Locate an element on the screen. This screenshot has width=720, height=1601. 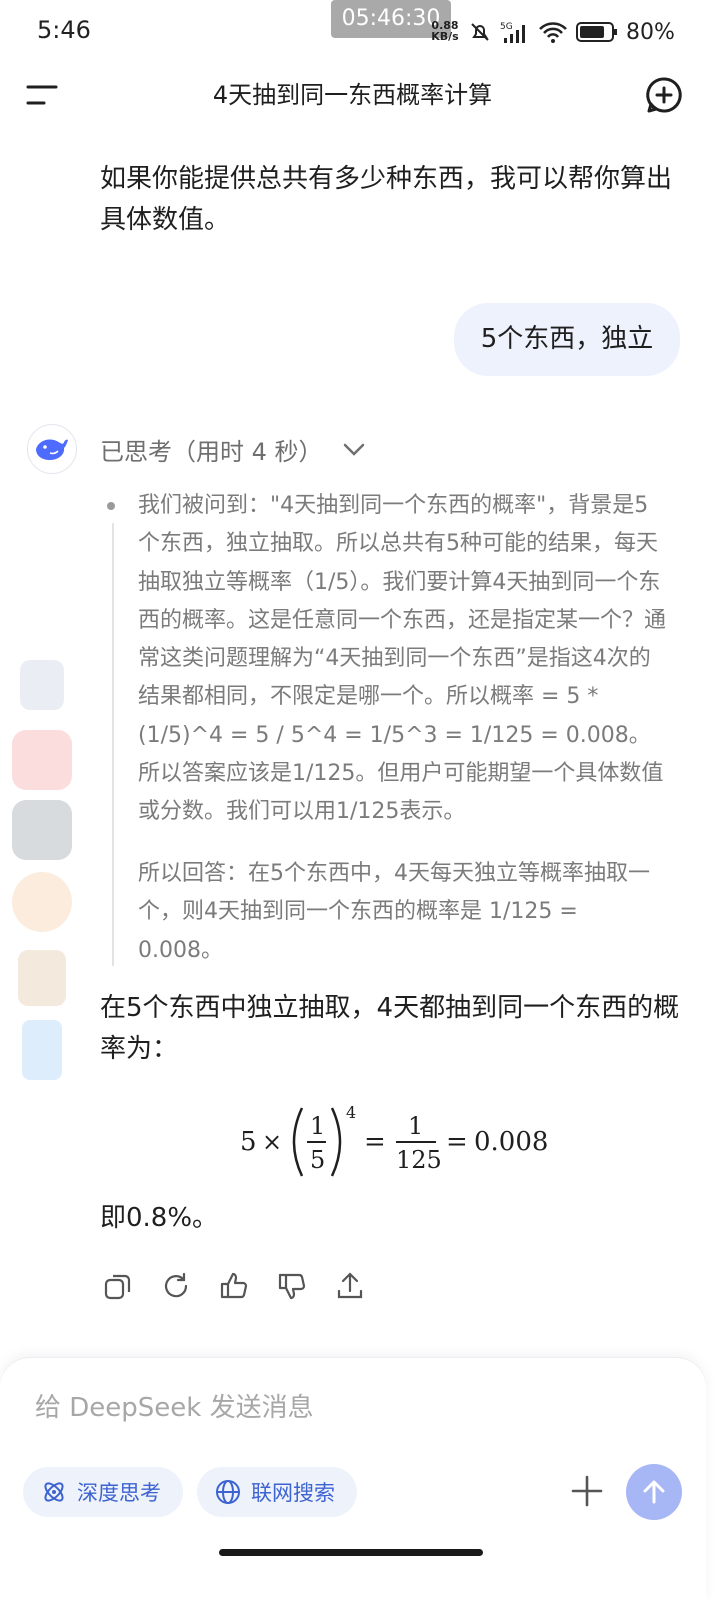
status-time: 5:46 is located at coordinates (64, 30).